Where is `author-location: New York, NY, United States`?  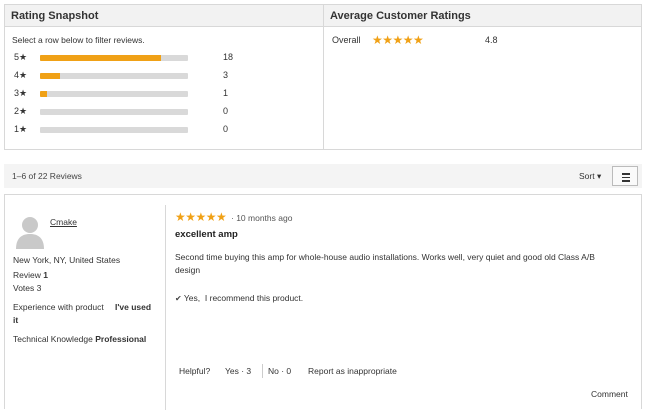
author-location: New York, NY, United States is located at coordinates (67, 260).